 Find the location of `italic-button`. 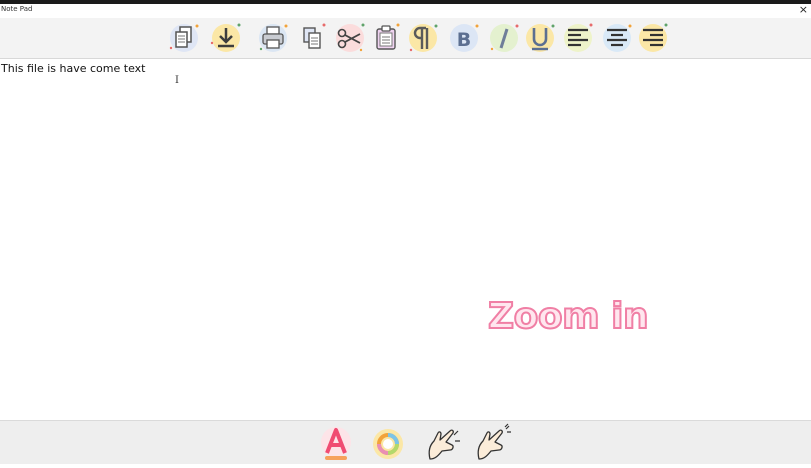

italic-button is located at coordinates (504, 38).